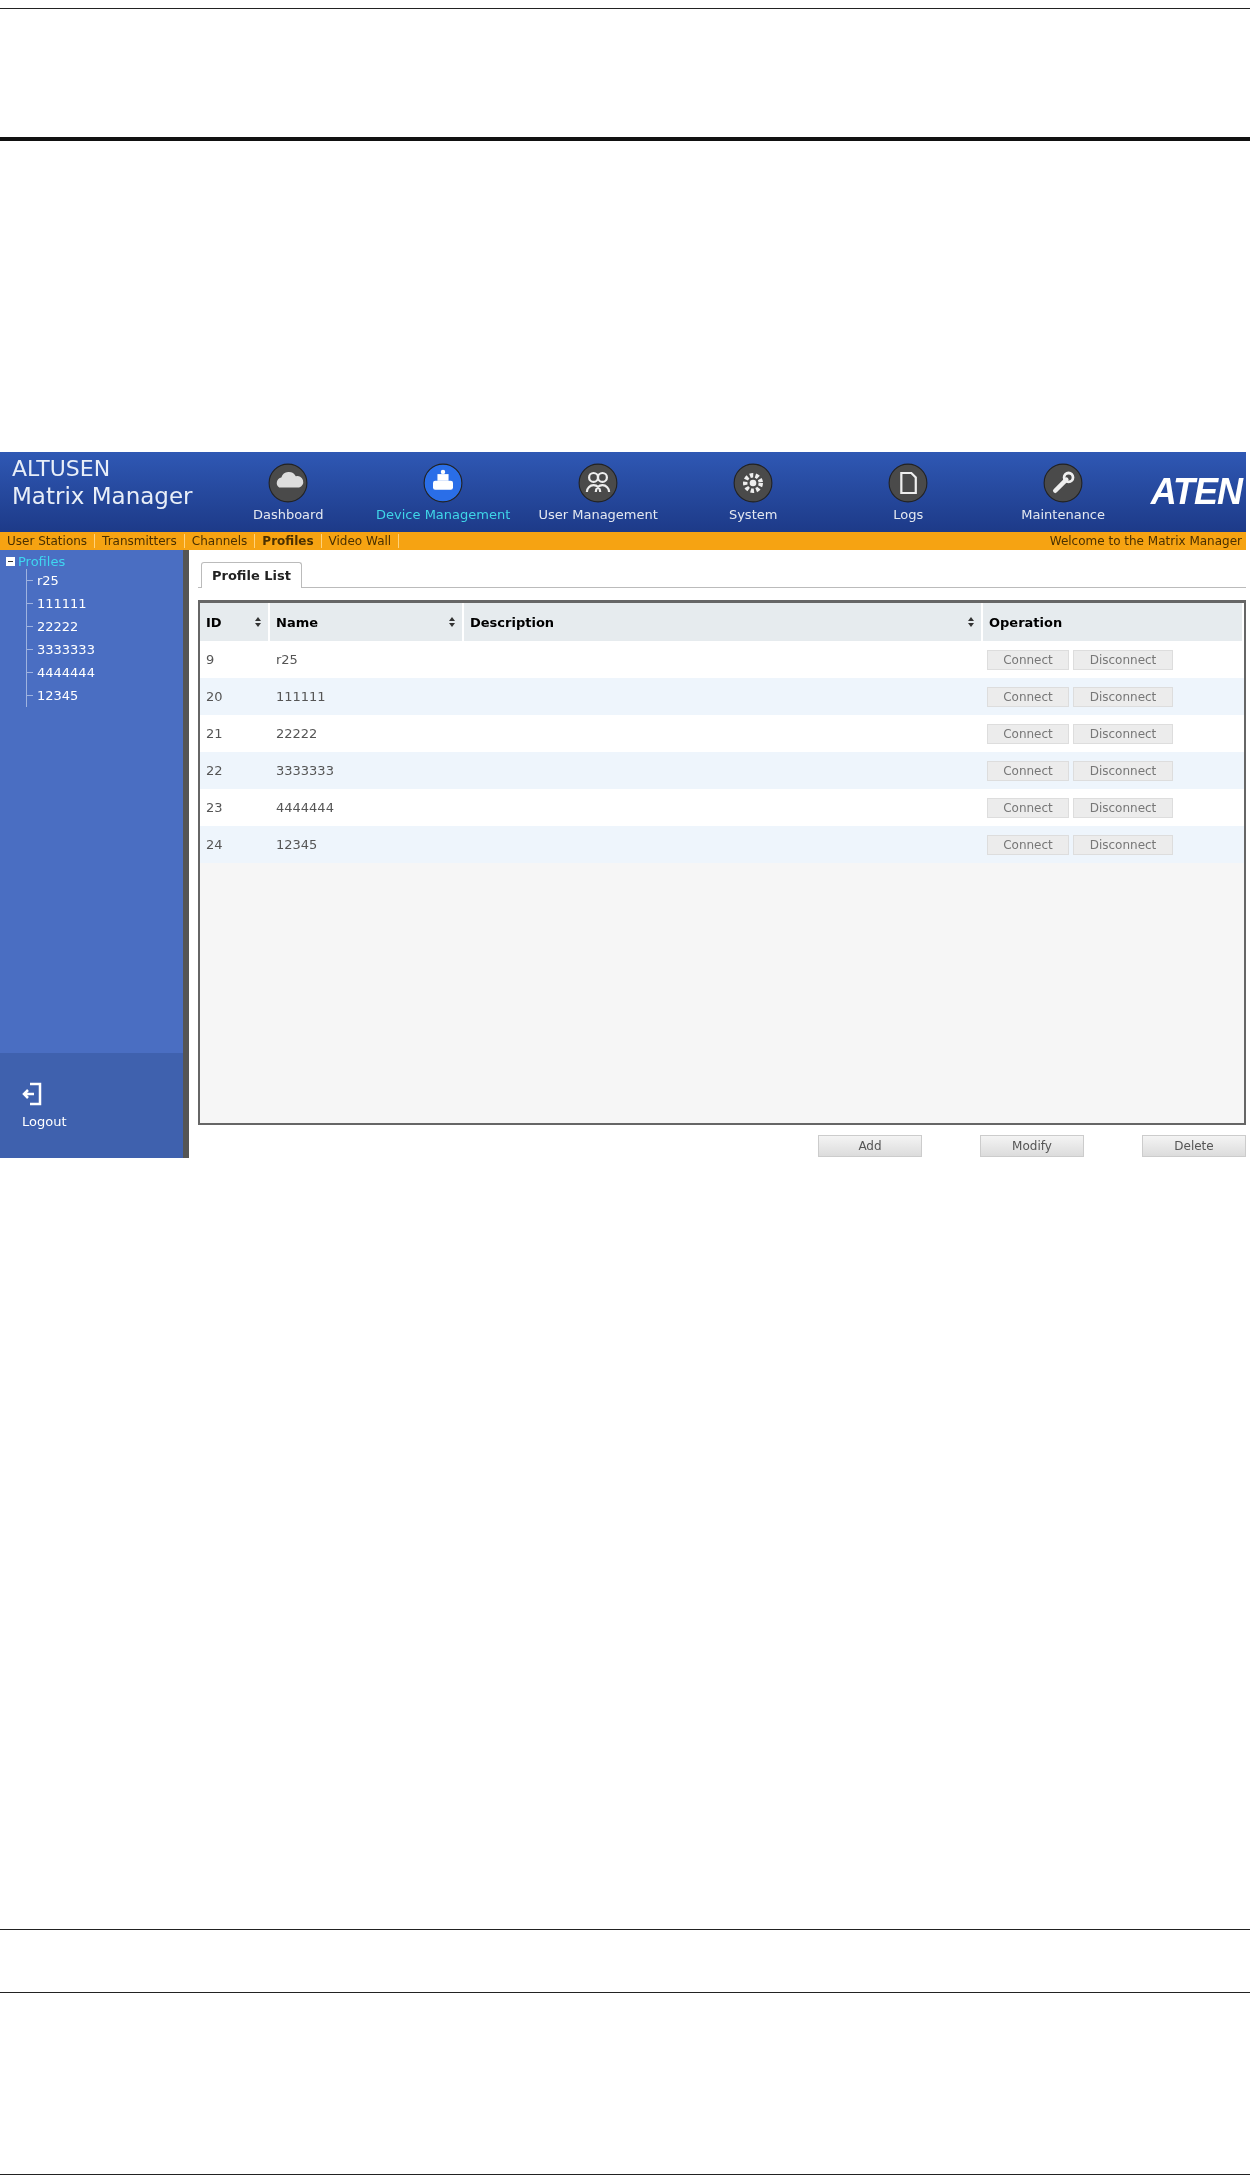 The image size is (1250, 2180). Describe the element at coordinates (48, 580) in the screenshot. I see `tree-item: r25` at that location.